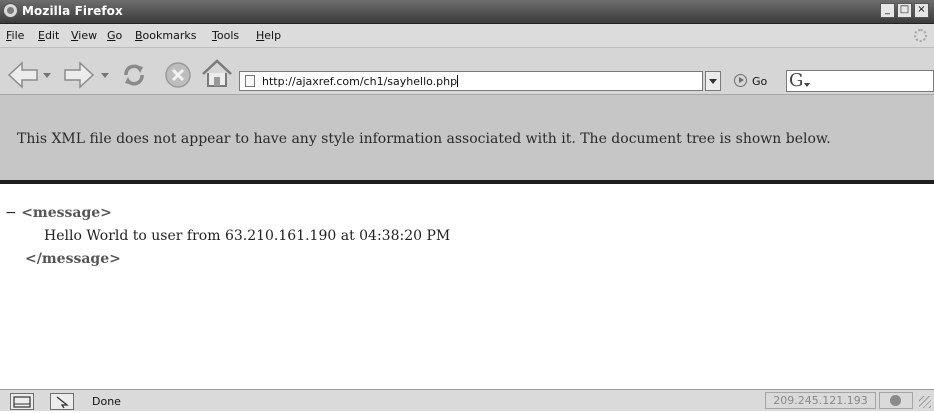 The width and height of the screenshot is (934, 413). Describe the element at coordinates (250, 81) in the screenshot. I see `page-icon` at that location.